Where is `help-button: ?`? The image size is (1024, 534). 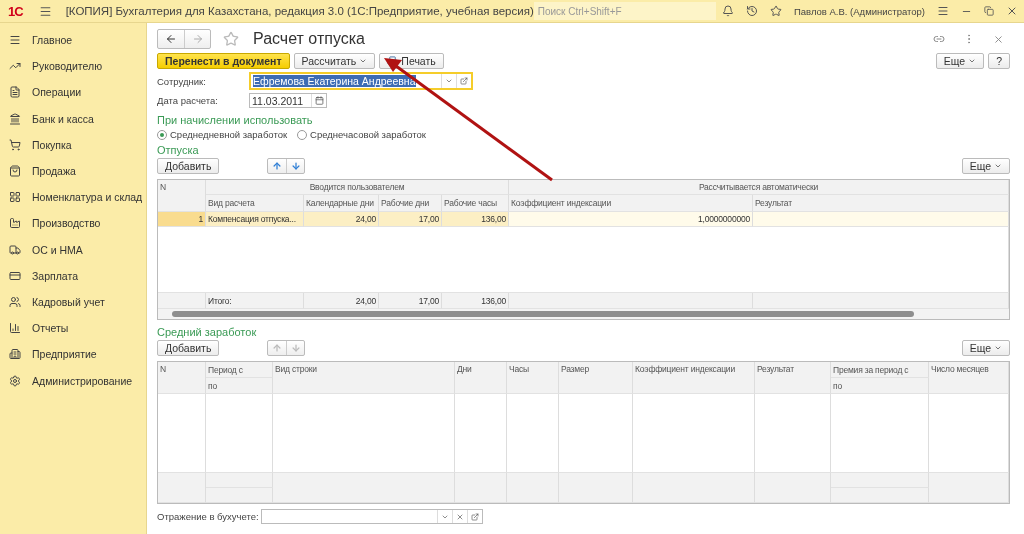
help-button: ? is located at coordinates (999, 61).